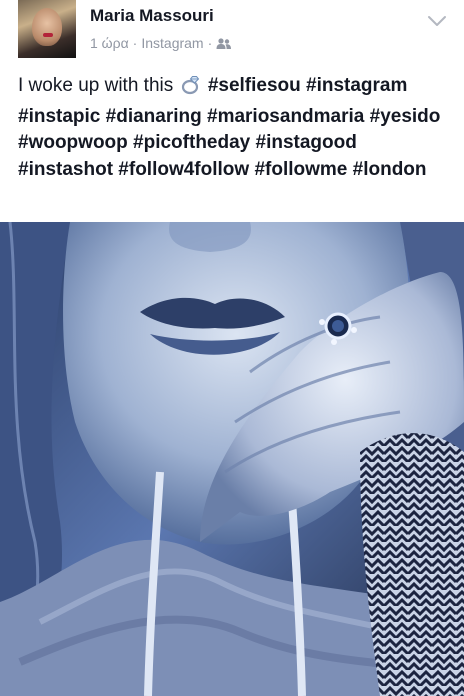  I want to click on friends-icon, so click(224, 45).